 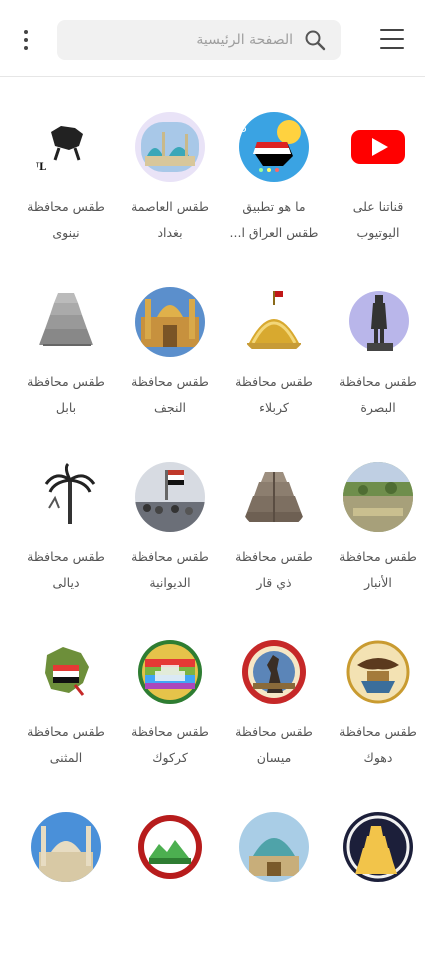 I want to click on grid-item-label: طقس محافظة البصرة, so click(x=378, y=394).